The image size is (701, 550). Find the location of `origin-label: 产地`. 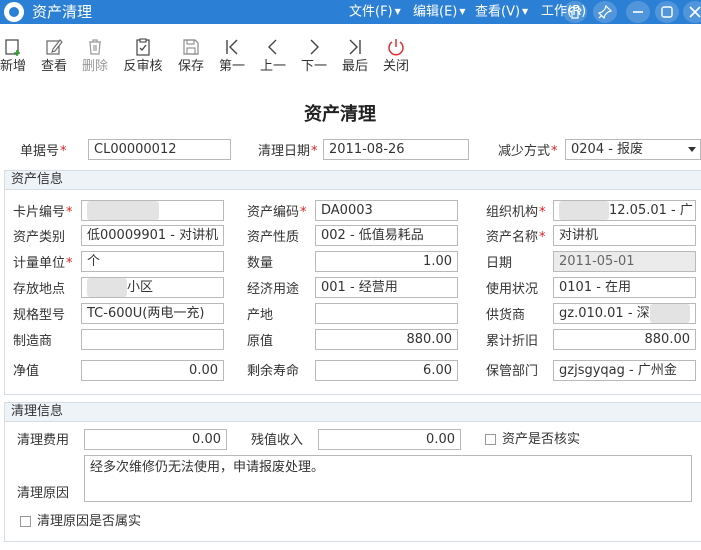

origin-label: 产地 is located at coordinates (260, 315).